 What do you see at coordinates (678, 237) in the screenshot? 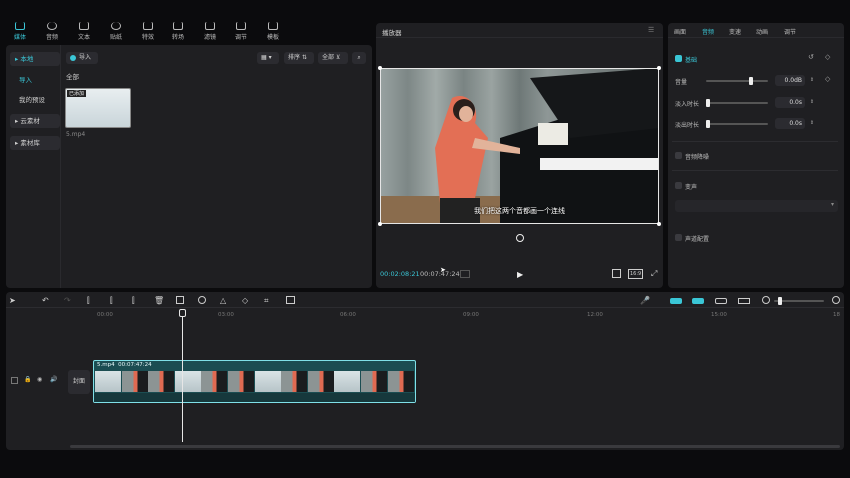
I see `channel-checkbox` at bounding box center [678, 237].